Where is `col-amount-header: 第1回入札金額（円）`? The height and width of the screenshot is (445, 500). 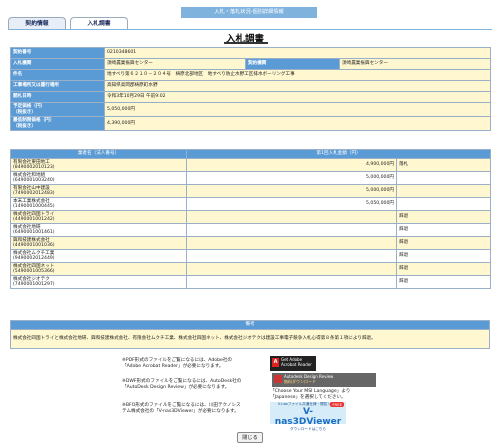
col-amount-header: 第1回入札金額（円） is located at coordinates (338, 154).